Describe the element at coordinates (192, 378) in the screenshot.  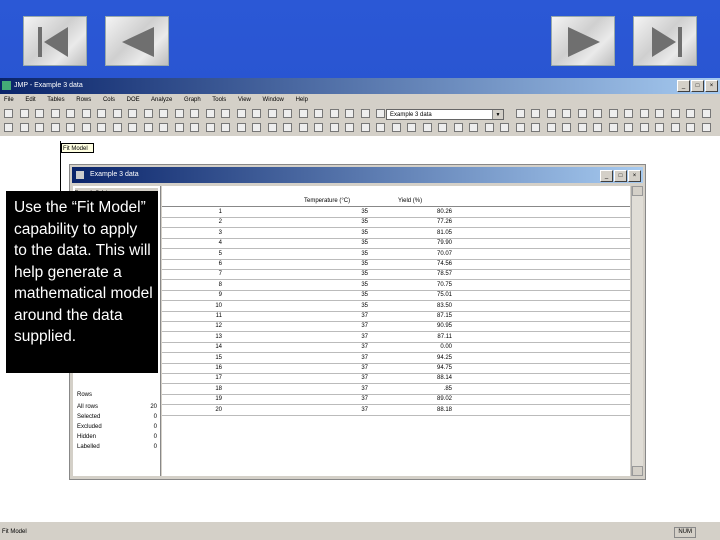
I see `table-cell: 17` at that location.